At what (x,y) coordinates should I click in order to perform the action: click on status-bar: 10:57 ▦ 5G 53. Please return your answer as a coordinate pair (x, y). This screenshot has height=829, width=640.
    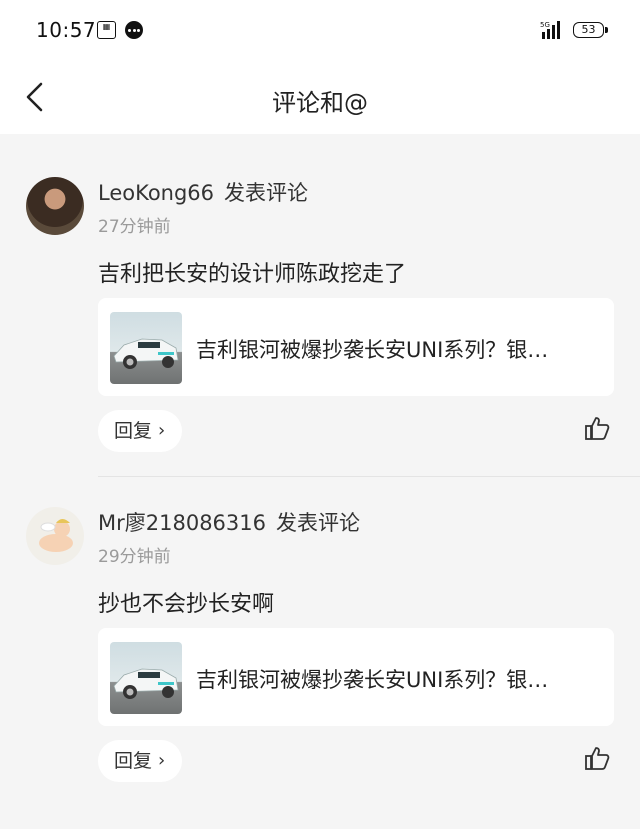
    Looking at the image, I should click on (320, 31).